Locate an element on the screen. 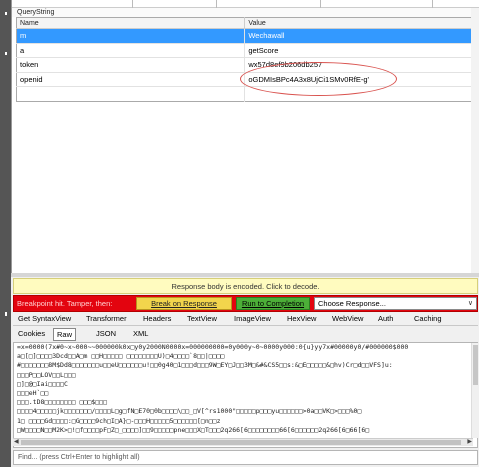 This screenshot has width=479, height=467. response-tabs-row2: Cookies Raw JSON XML is located at coordinates (245, 334).